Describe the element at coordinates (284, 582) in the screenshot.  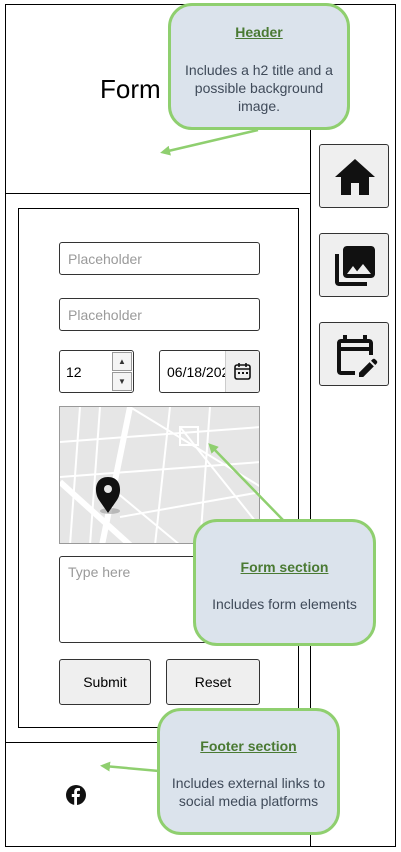
I see `form-callout: Form section Includes form elements` at that location.